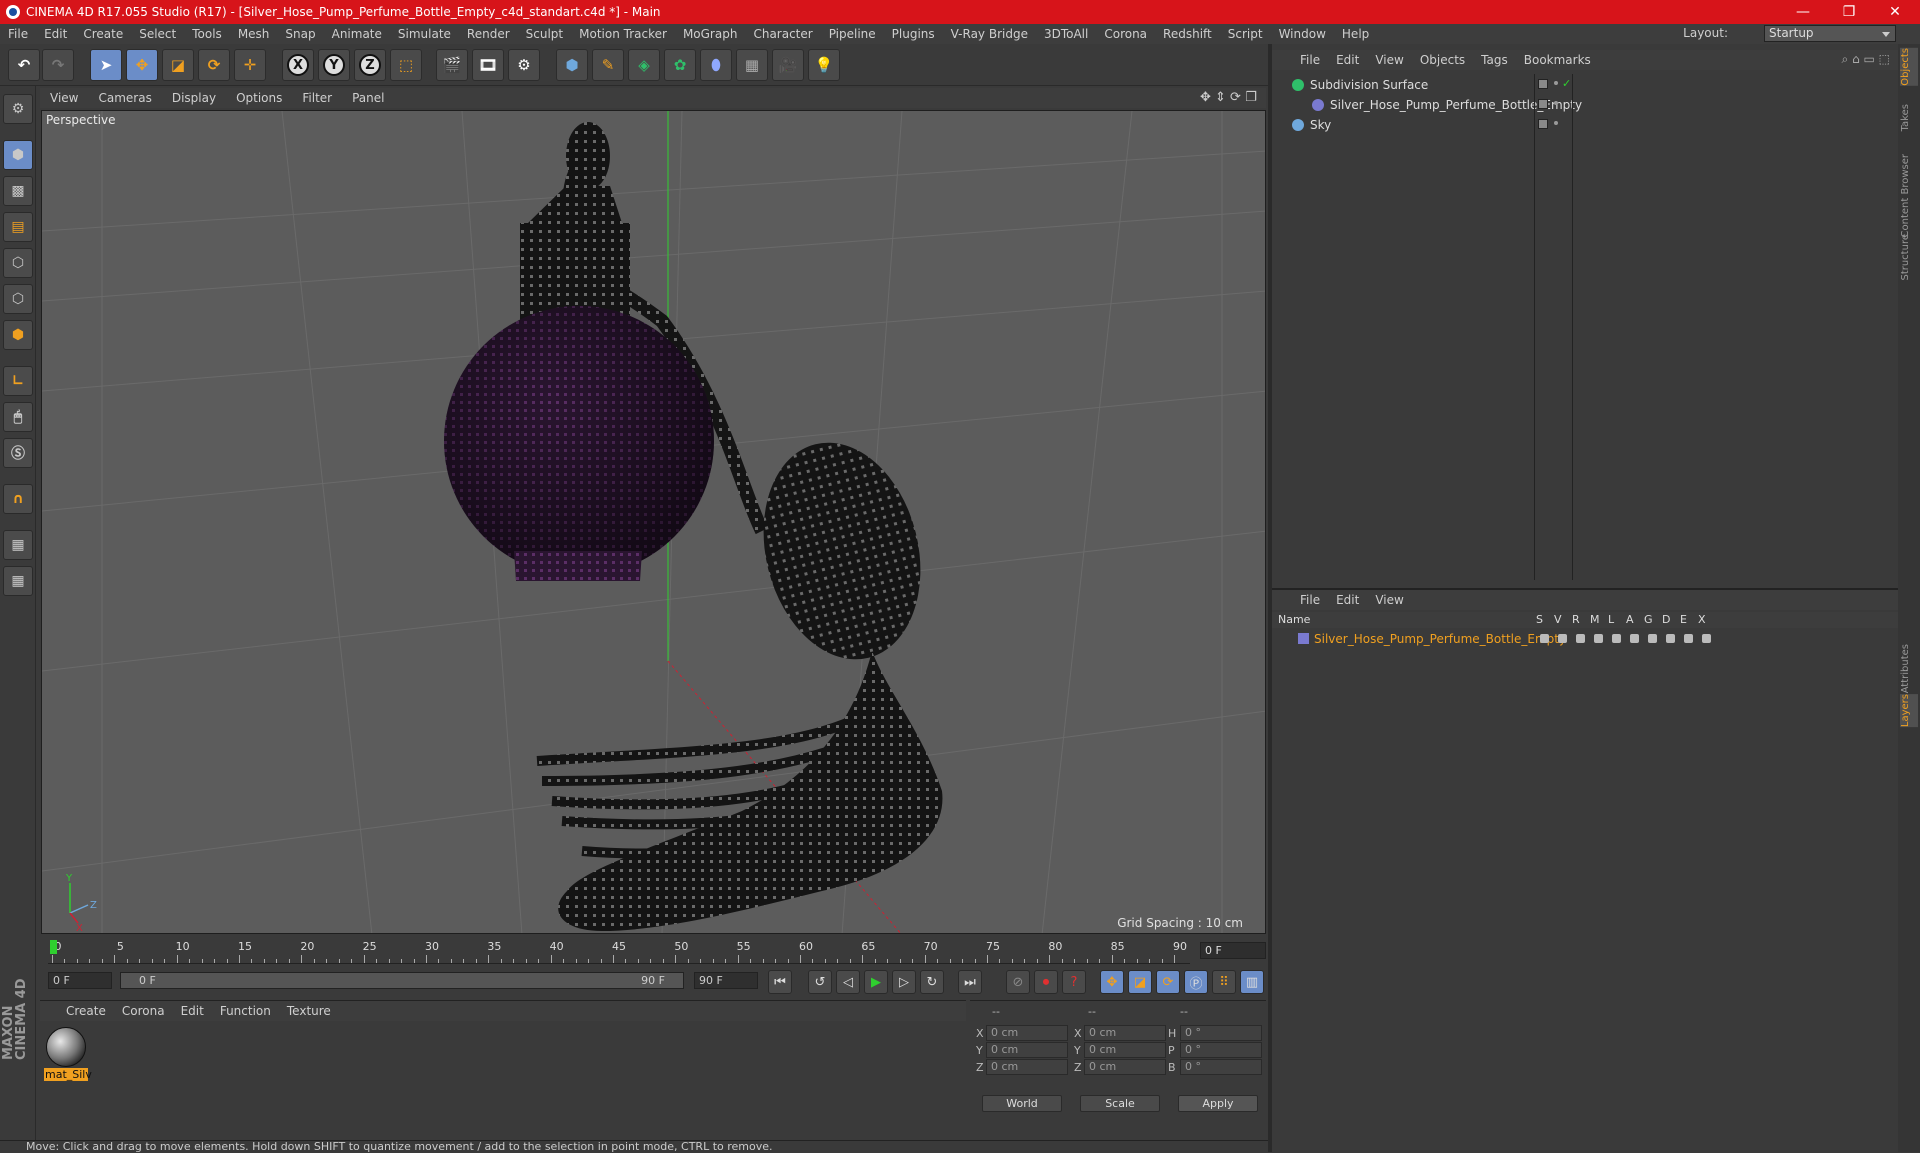  Describe the element at coordinates (58, 65) in the screenshot. I see `redo-icon: ↷` at that location.